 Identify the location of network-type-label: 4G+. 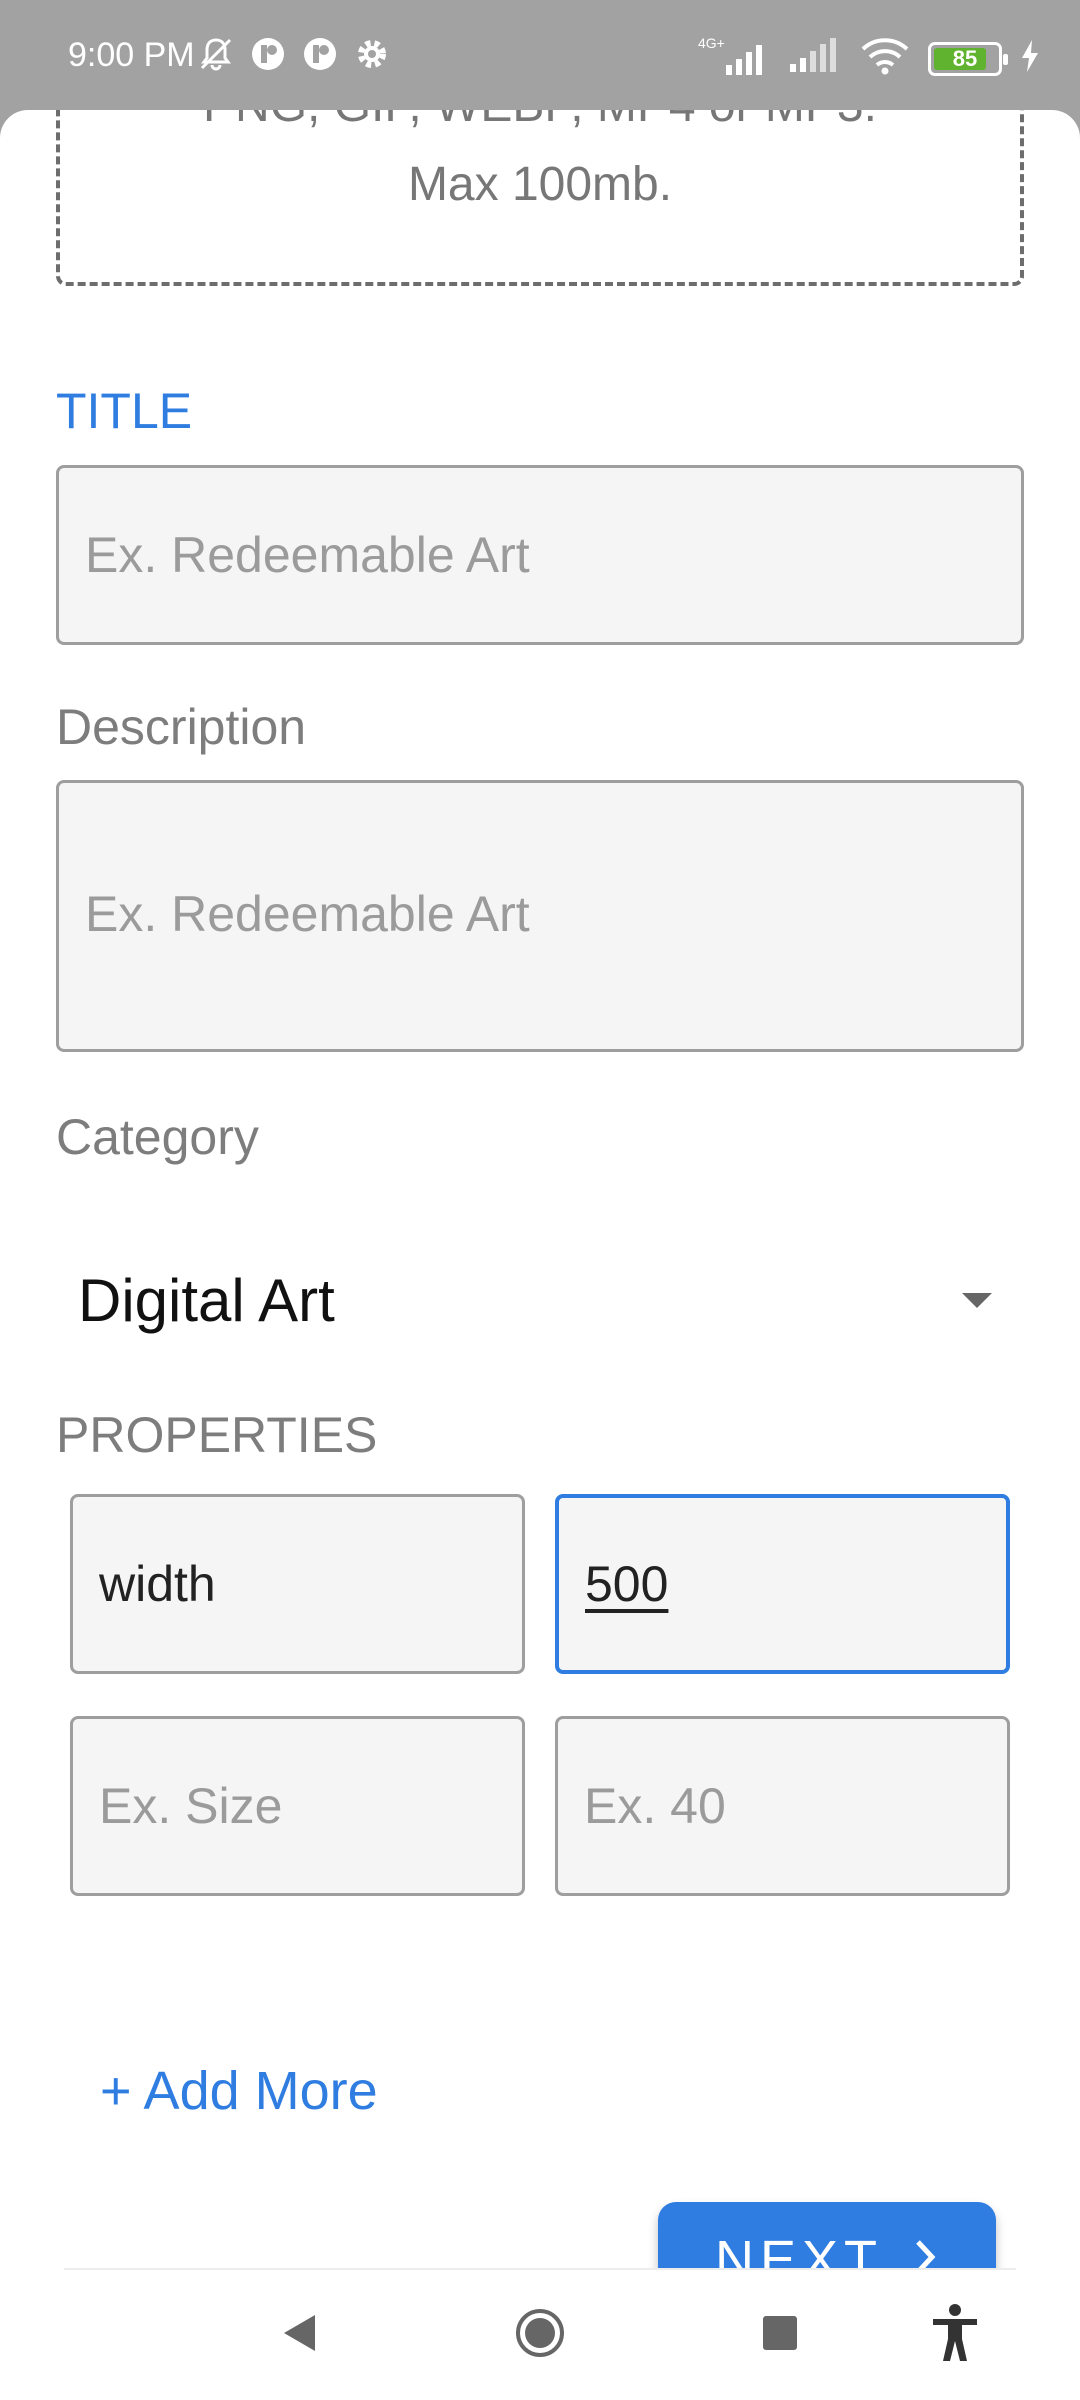
(711, 42).